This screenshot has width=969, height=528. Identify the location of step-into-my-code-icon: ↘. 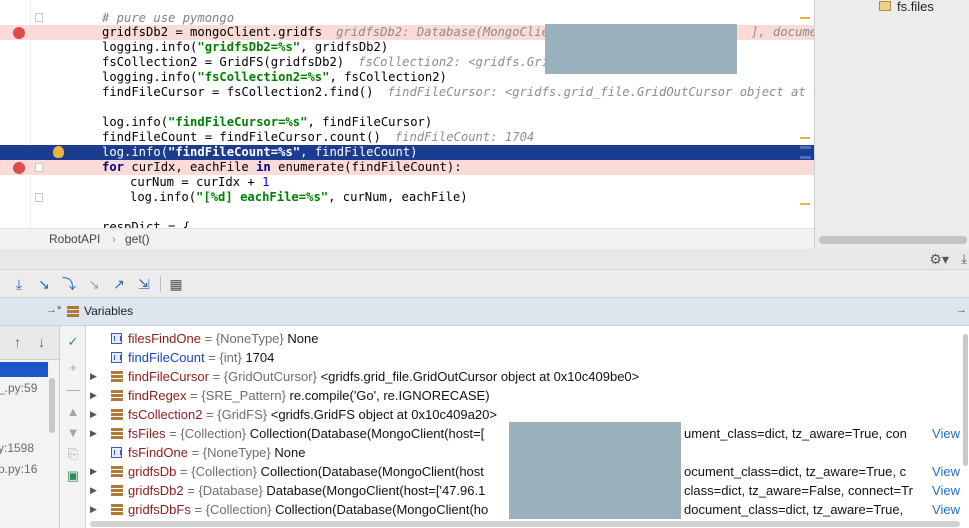
(94, 284).